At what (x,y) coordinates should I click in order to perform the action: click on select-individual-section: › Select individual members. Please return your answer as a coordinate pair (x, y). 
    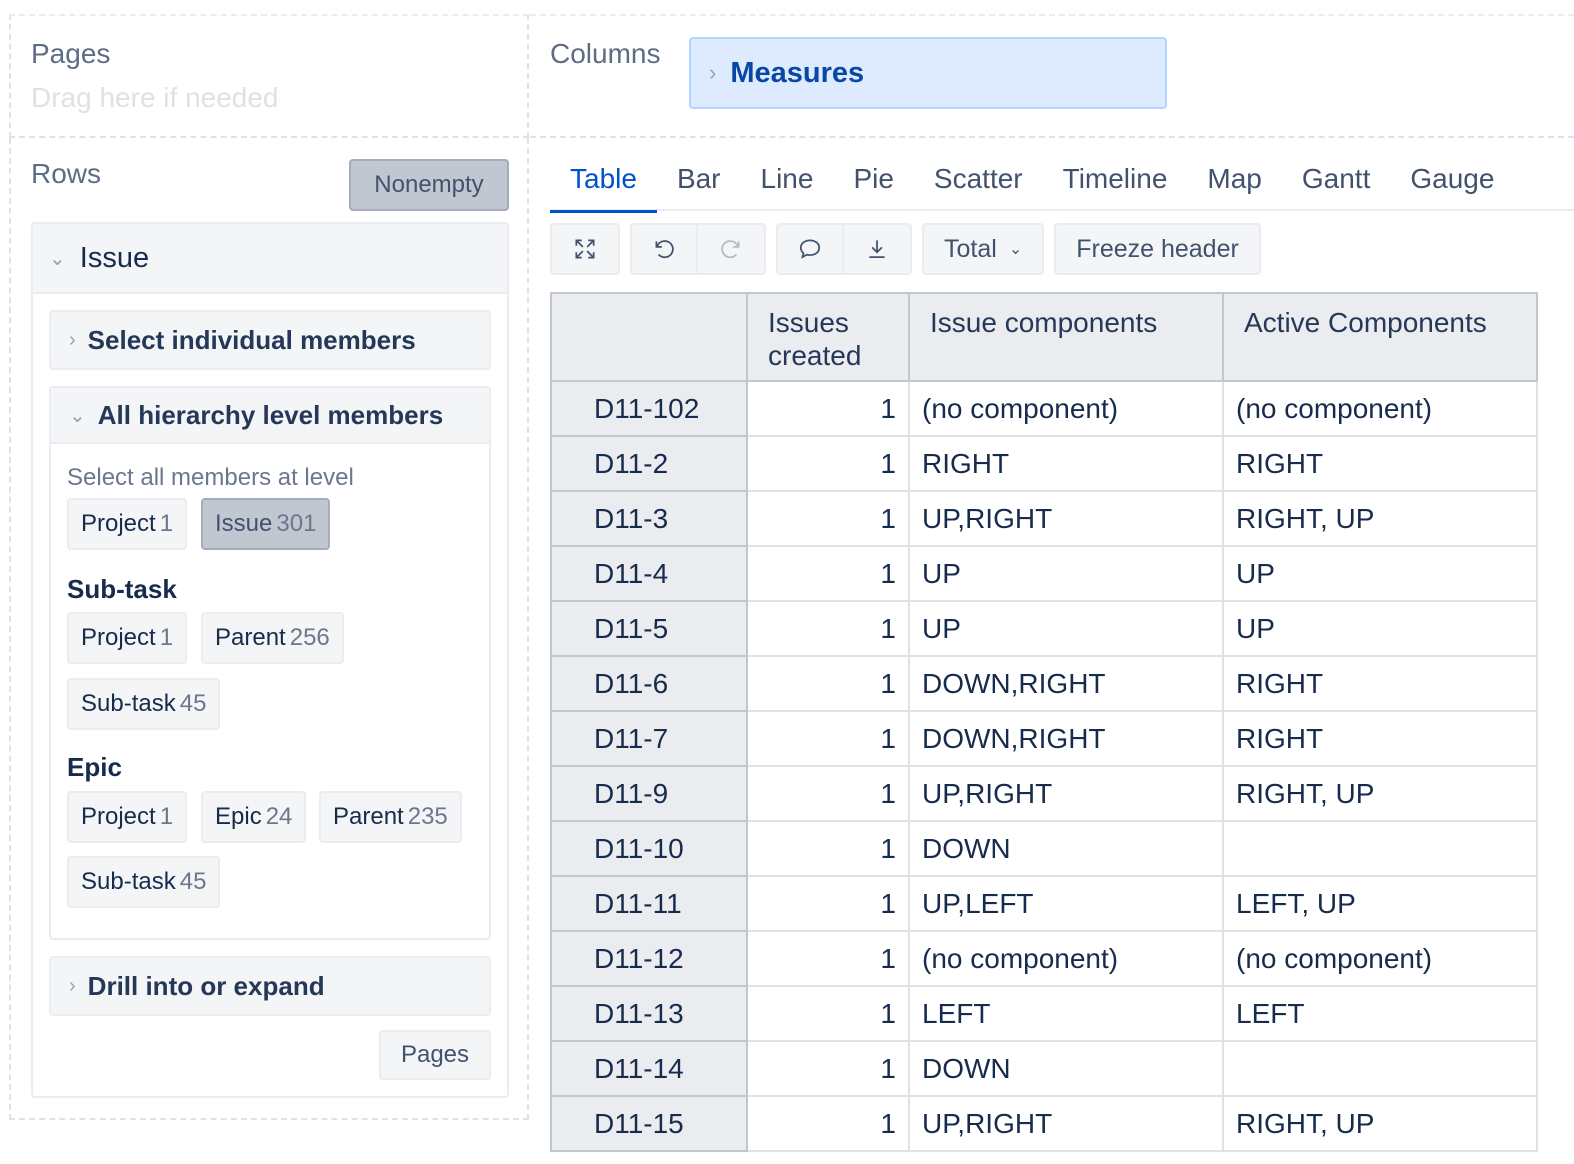
    Looking at the image, I should click on (270, 340).